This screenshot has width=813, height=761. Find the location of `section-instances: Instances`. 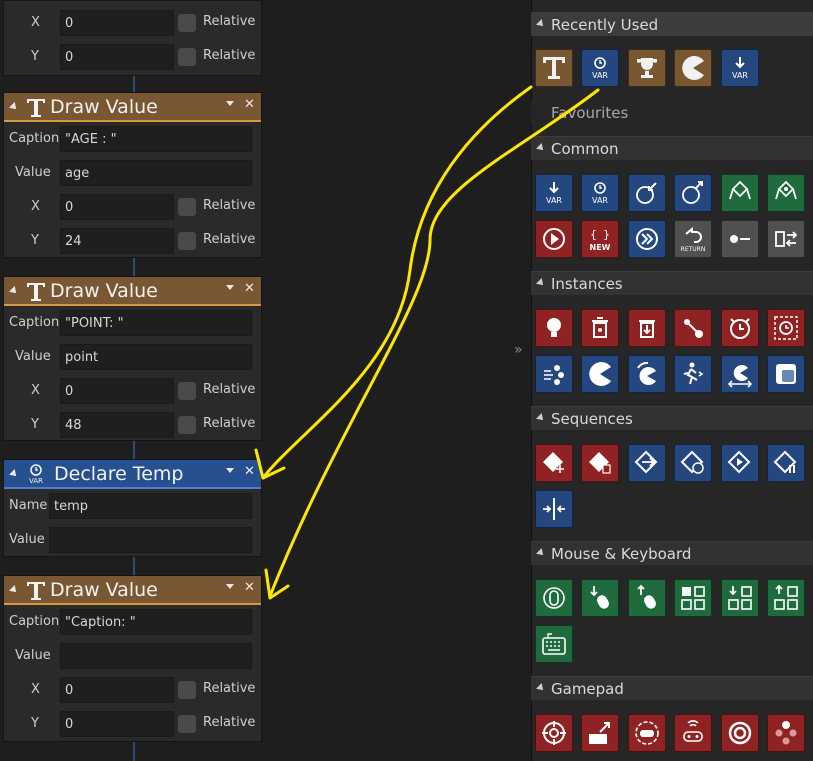

section-instances: Instances is located at coordinates (672, 283).